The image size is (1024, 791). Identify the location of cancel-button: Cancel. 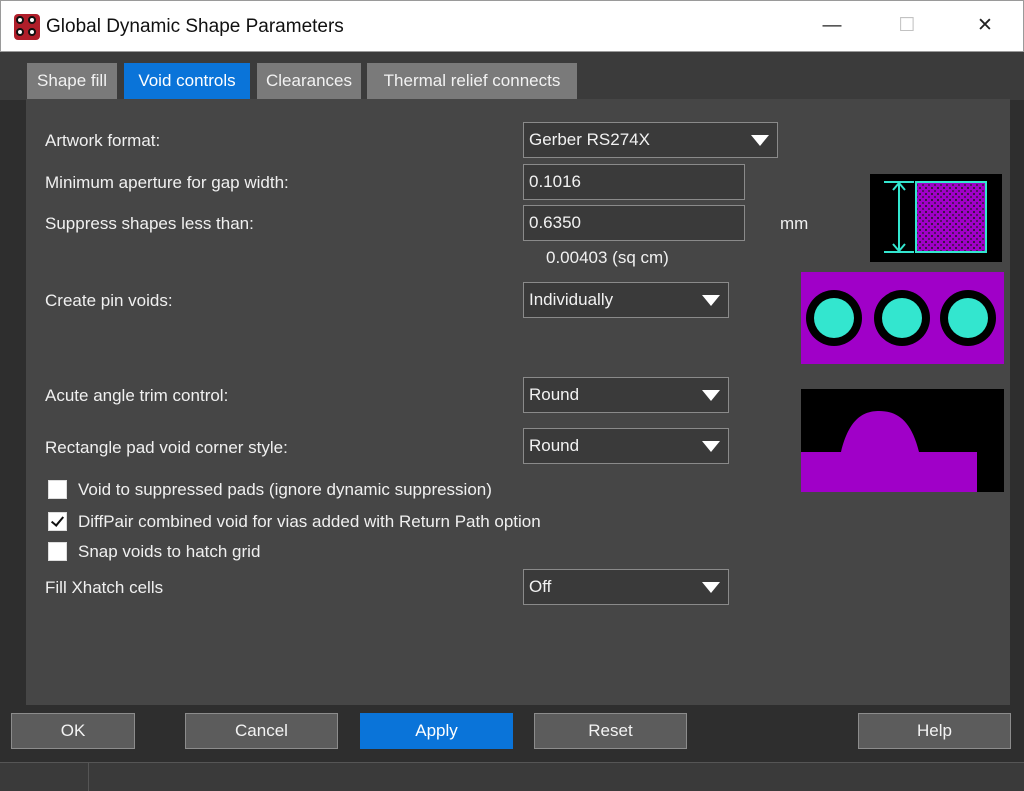
(261, 731).